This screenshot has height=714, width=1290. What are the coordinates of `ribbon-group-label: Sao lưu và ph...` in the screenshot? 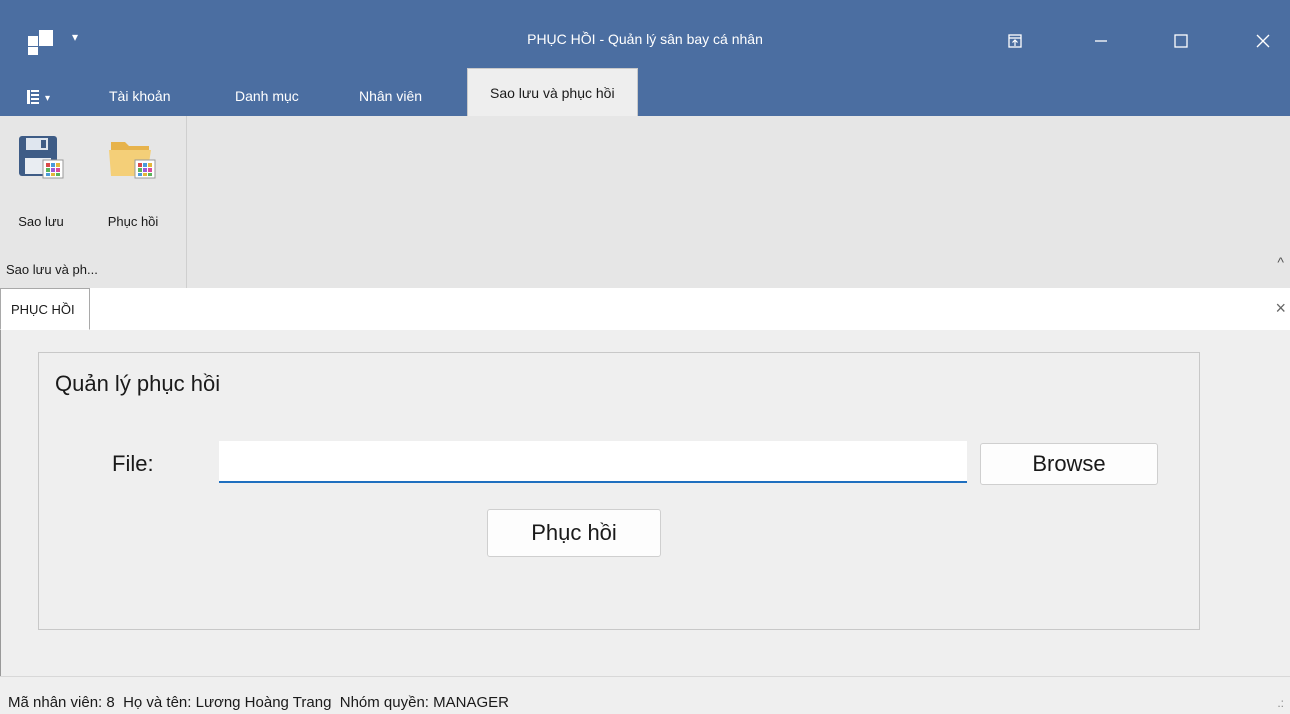 It's located at (52, 269).